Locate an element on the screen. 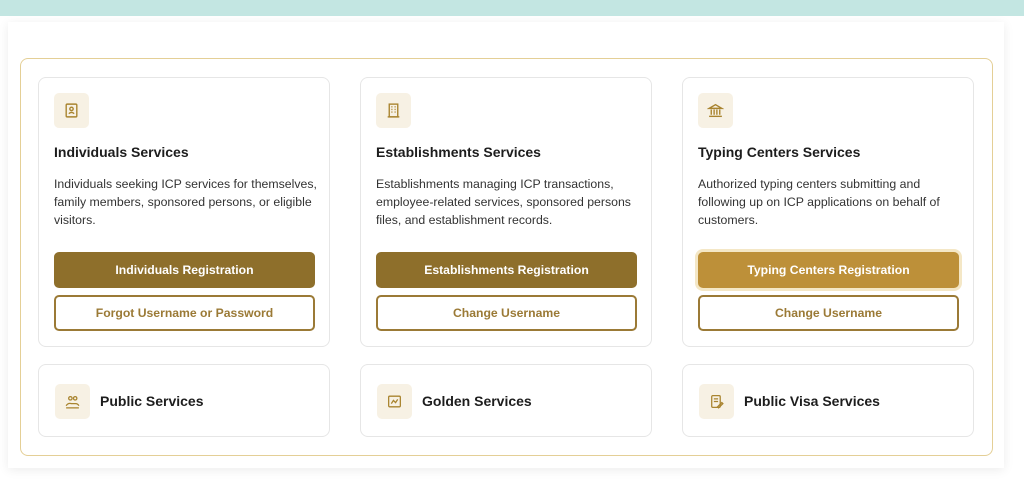 This screenshot has height=490, width=1024. individuals-registration-button: Individuals Registration is located at coordinates (184, 270).